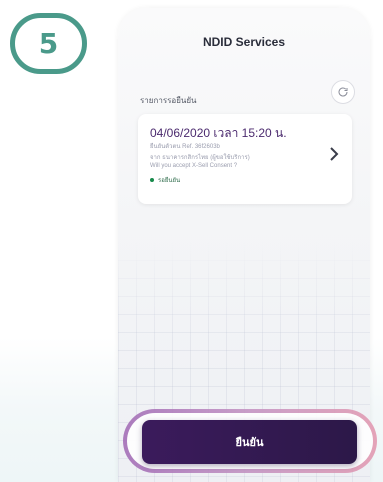 This screenshot has height=482, width=383. I want to click on status-dot-icon, so click(152, 180).